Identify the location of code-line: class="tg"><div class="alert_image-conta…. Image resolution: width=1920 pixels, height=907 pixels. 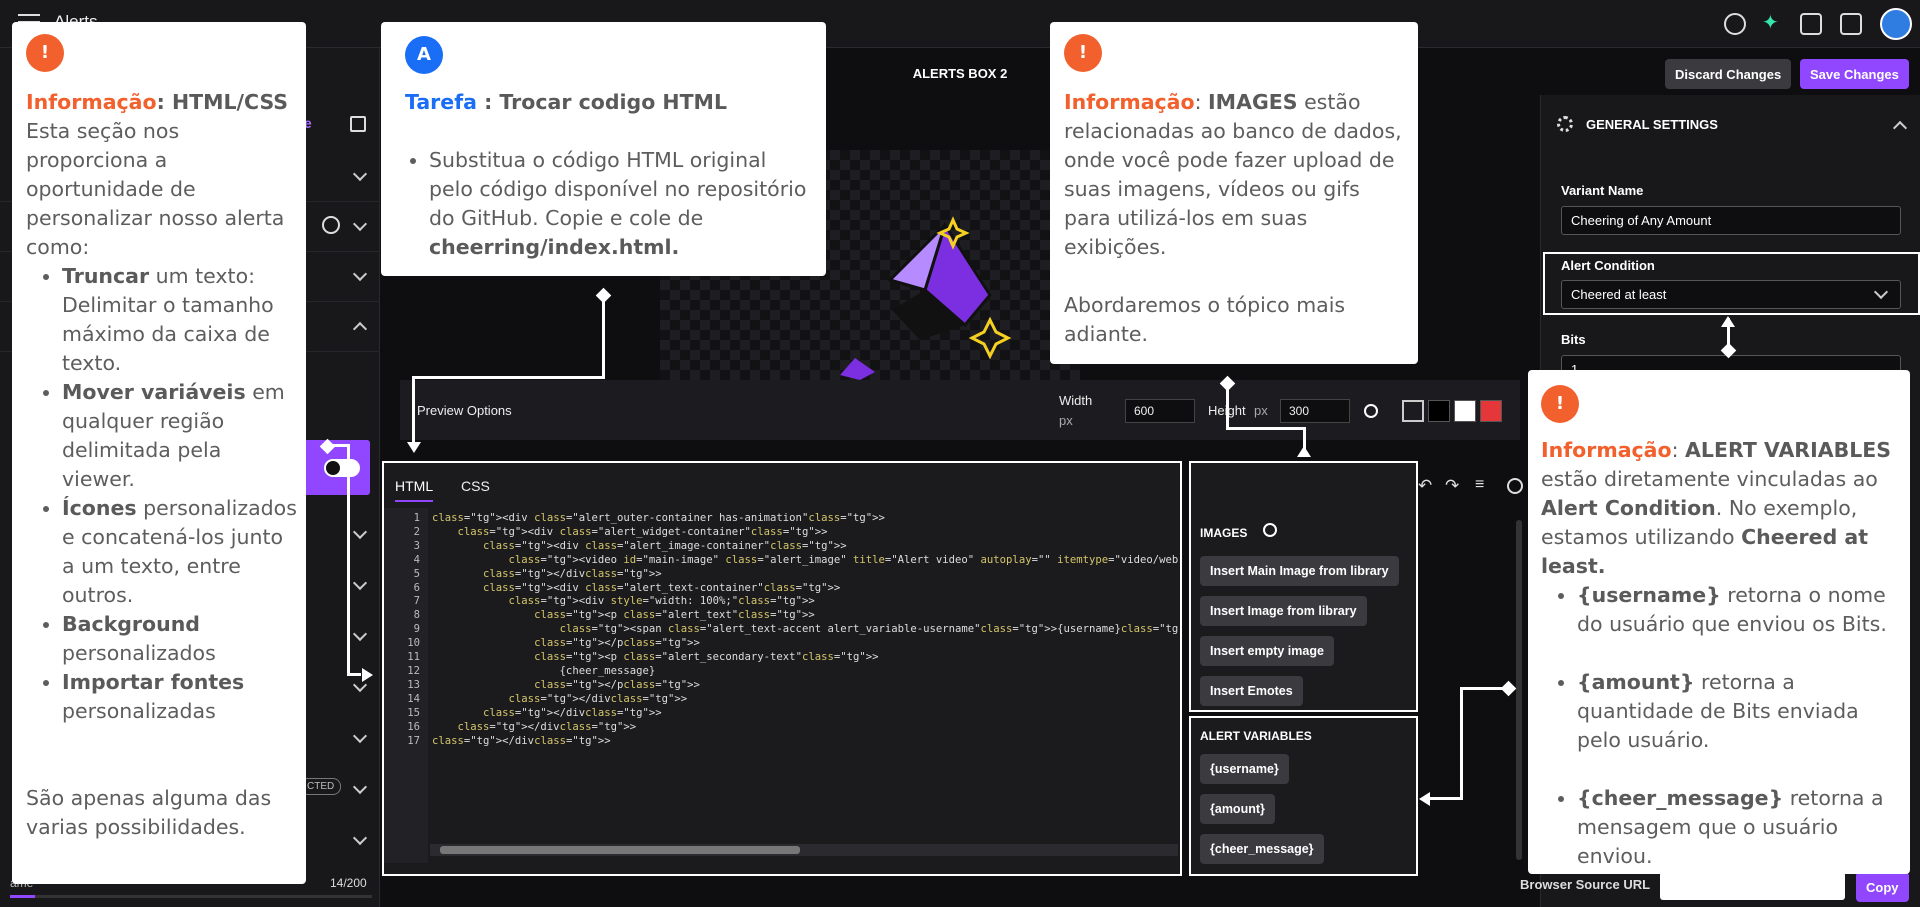
(805, 547).